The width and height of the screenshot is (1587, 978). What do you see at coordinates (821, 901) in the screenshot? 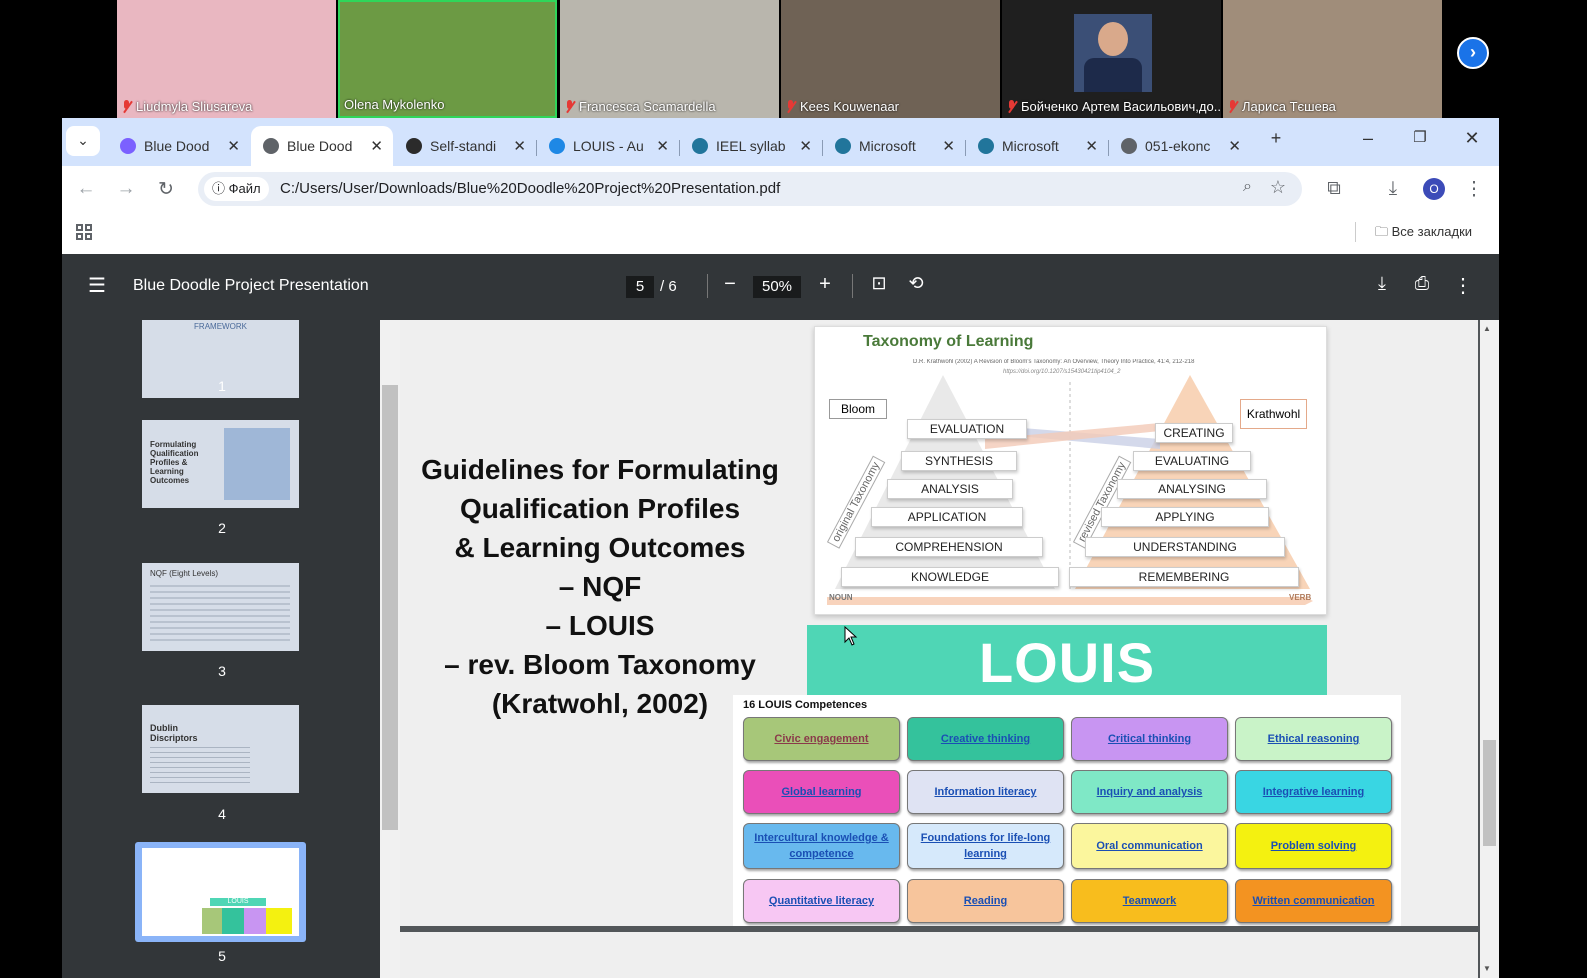
I see `competence-link: Quantitative literacy` at bounding box center [821, 901].